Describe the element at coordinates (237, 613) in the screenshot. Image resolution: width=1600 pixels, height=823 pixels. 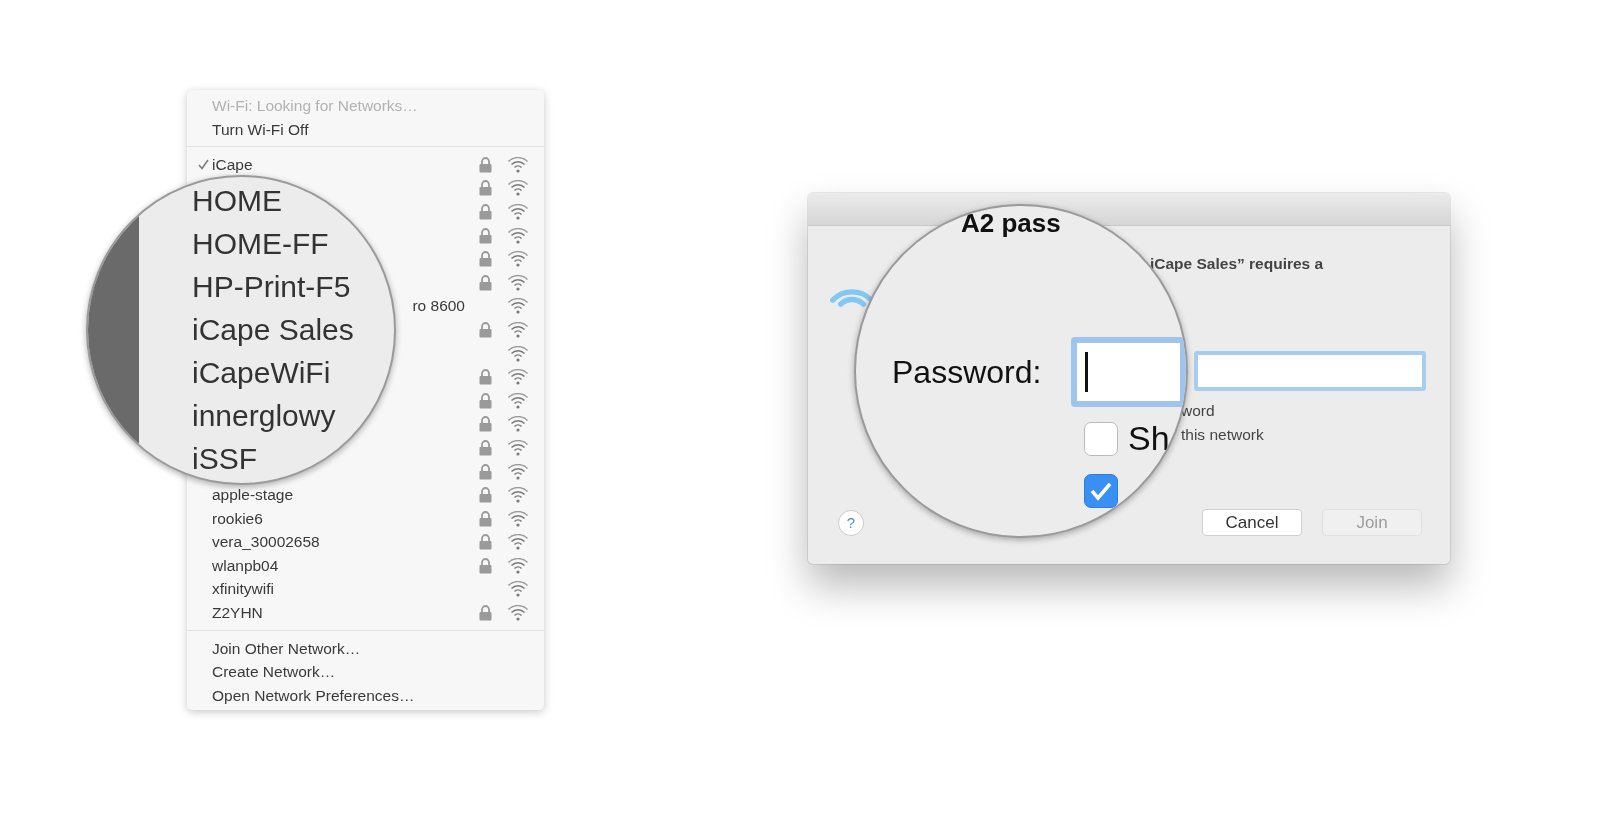
I see `network-name: Z2YHN` at that location.